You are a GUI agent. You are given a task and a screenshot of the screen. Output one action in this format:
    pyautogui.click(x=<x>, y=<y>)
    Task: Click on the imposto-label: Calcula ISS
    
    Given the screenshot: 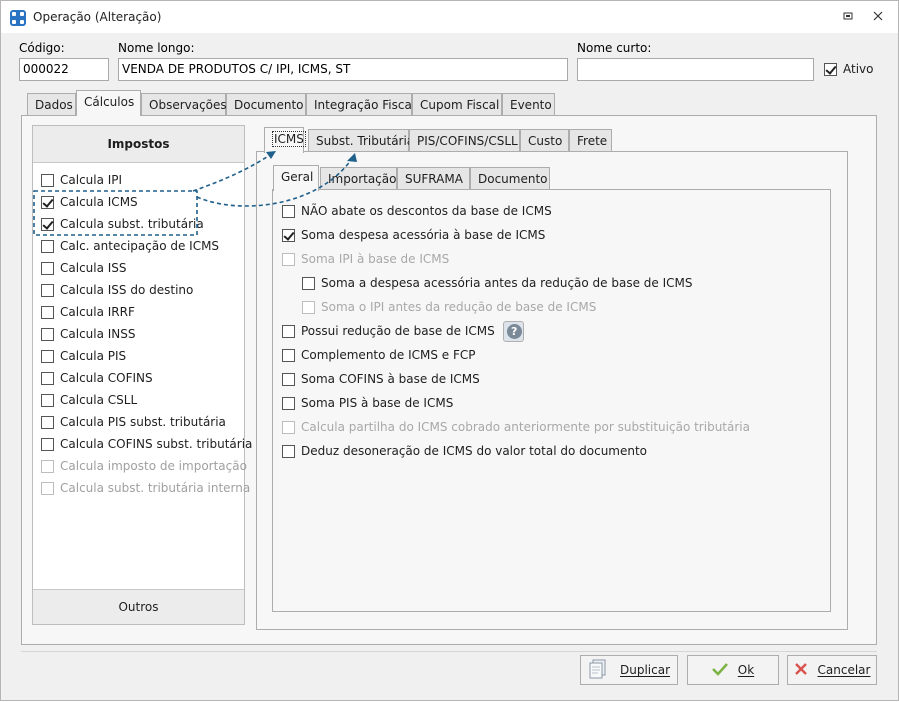 What is the action you would take?
    pyautogui.click(x=93, y=268)
    